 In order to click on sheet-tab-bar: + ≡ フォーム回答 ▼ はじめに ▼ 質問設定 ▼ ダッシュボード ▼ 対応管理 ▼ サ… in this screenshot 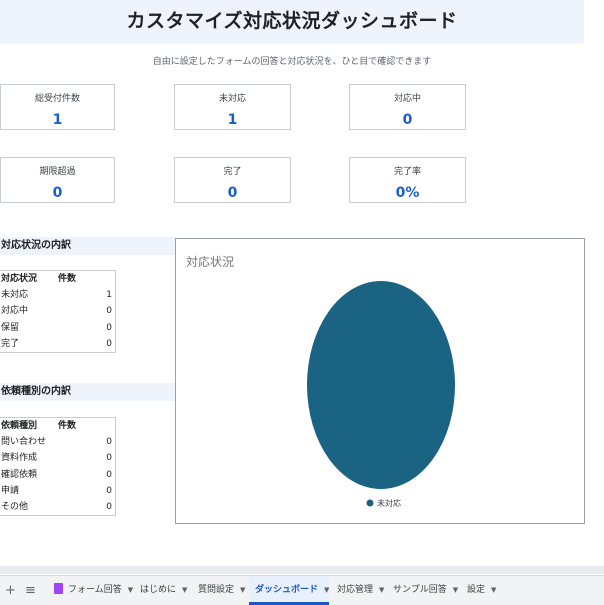, I will do `click(302, 590)`.